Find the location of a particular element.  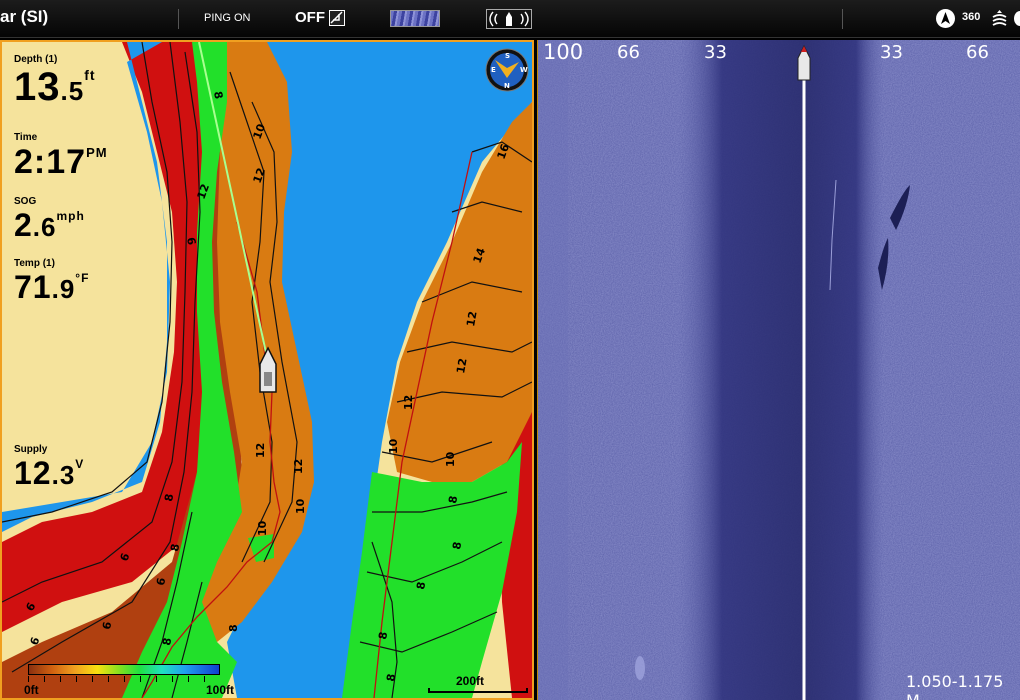

range-label: 100 is located at coordinates (563, 52).